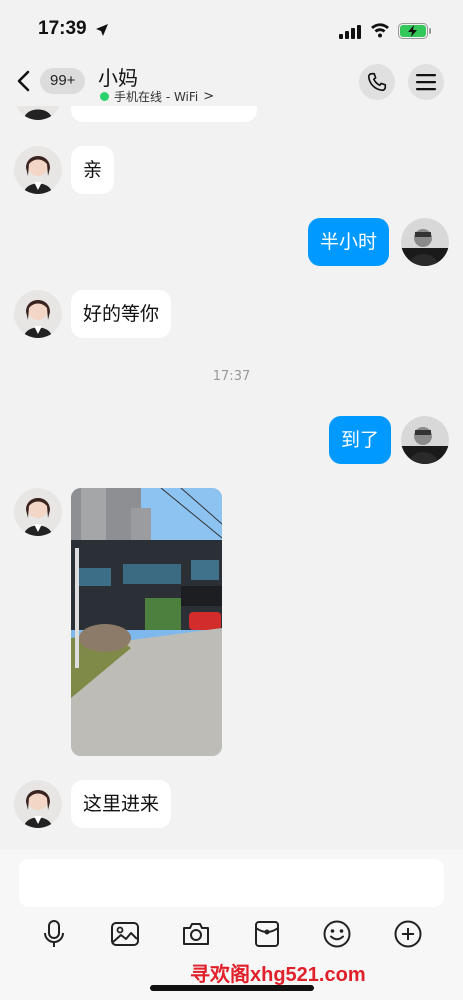 The image size is (463, 1000). What do you see at coordinates (26, 81) in the screenshot?
I see `back-button` at bounding box center [26, 81].